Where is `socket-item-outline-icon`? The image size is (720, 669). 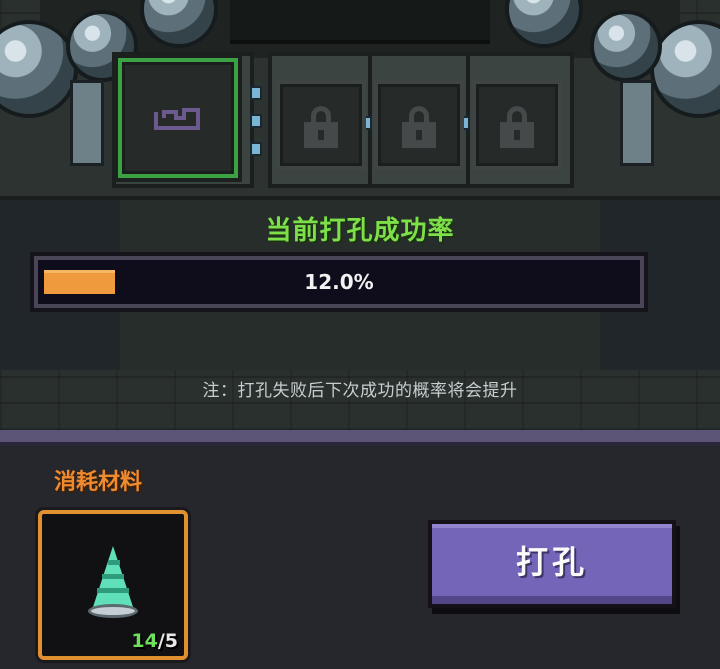 socket-item-outline-icon is located at coordinates (177, 119).